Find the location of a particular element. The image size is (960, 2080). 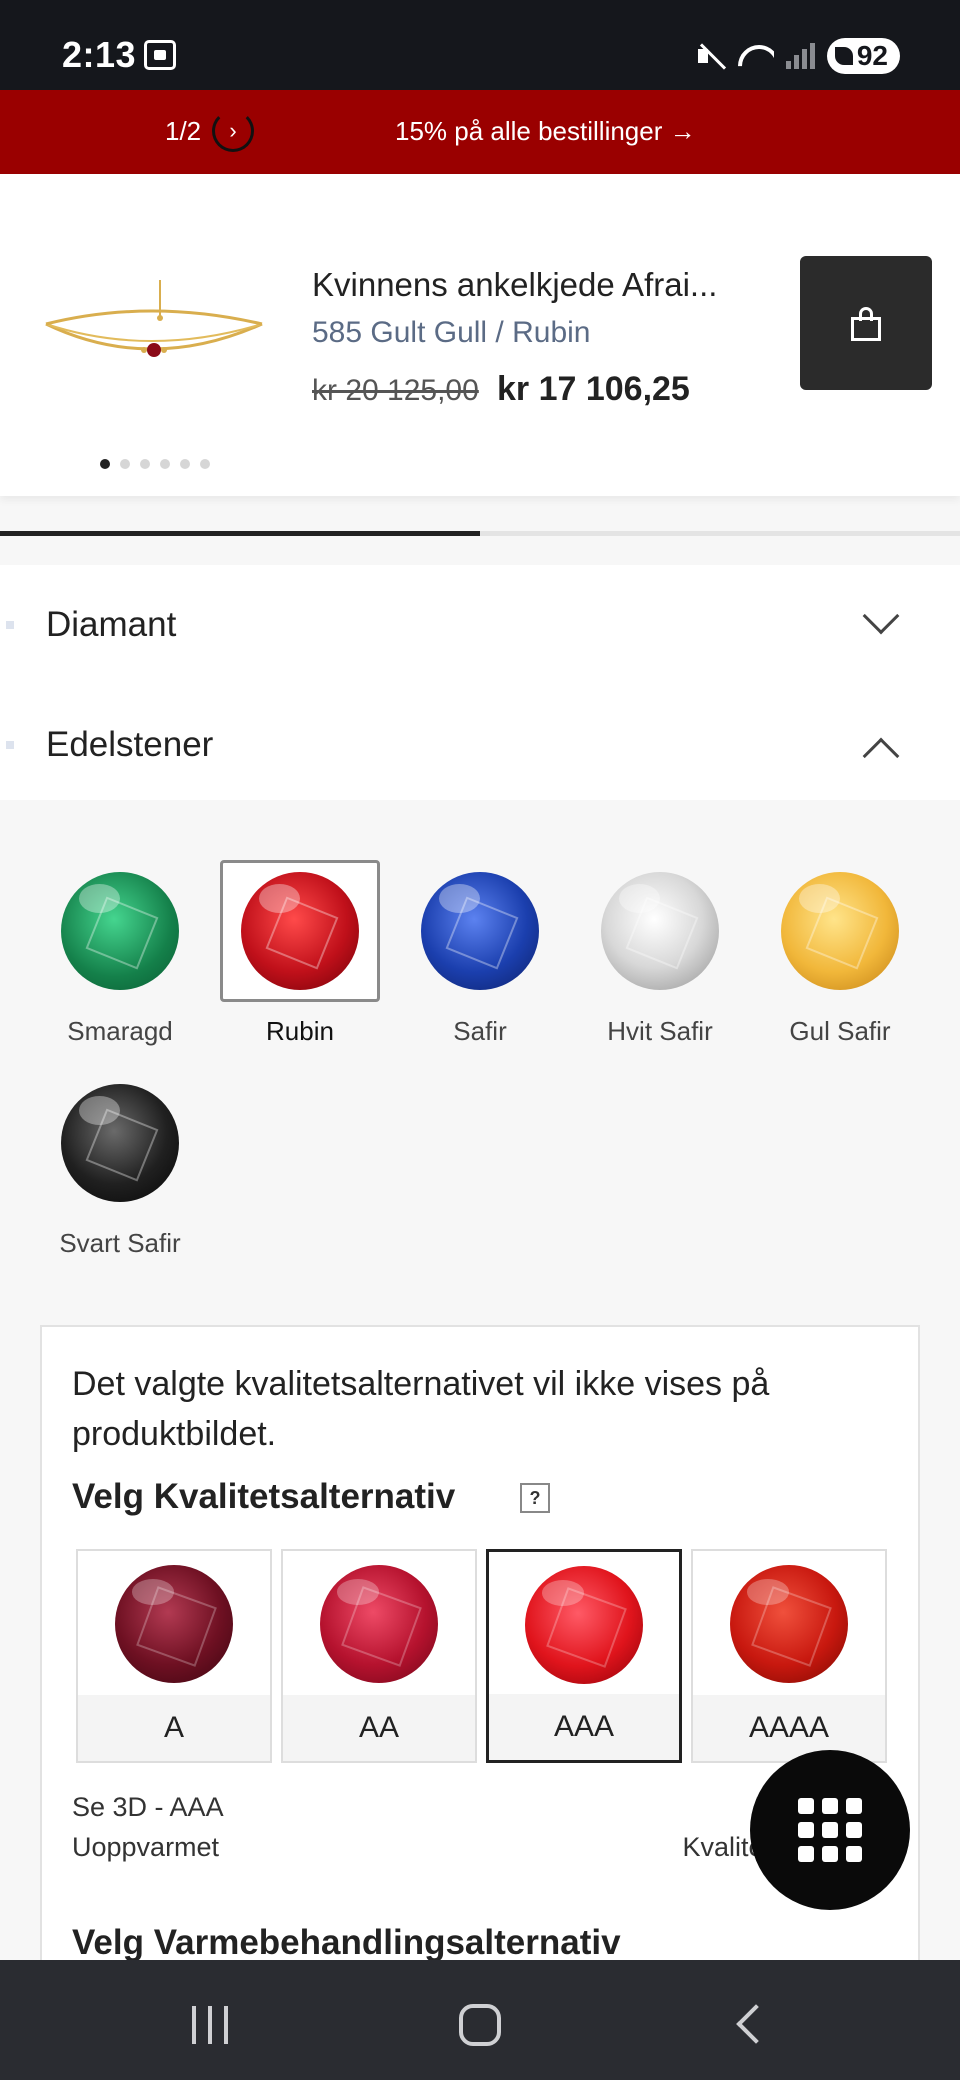

accordion-title: Edelstener is located at coordinates (130, 744).